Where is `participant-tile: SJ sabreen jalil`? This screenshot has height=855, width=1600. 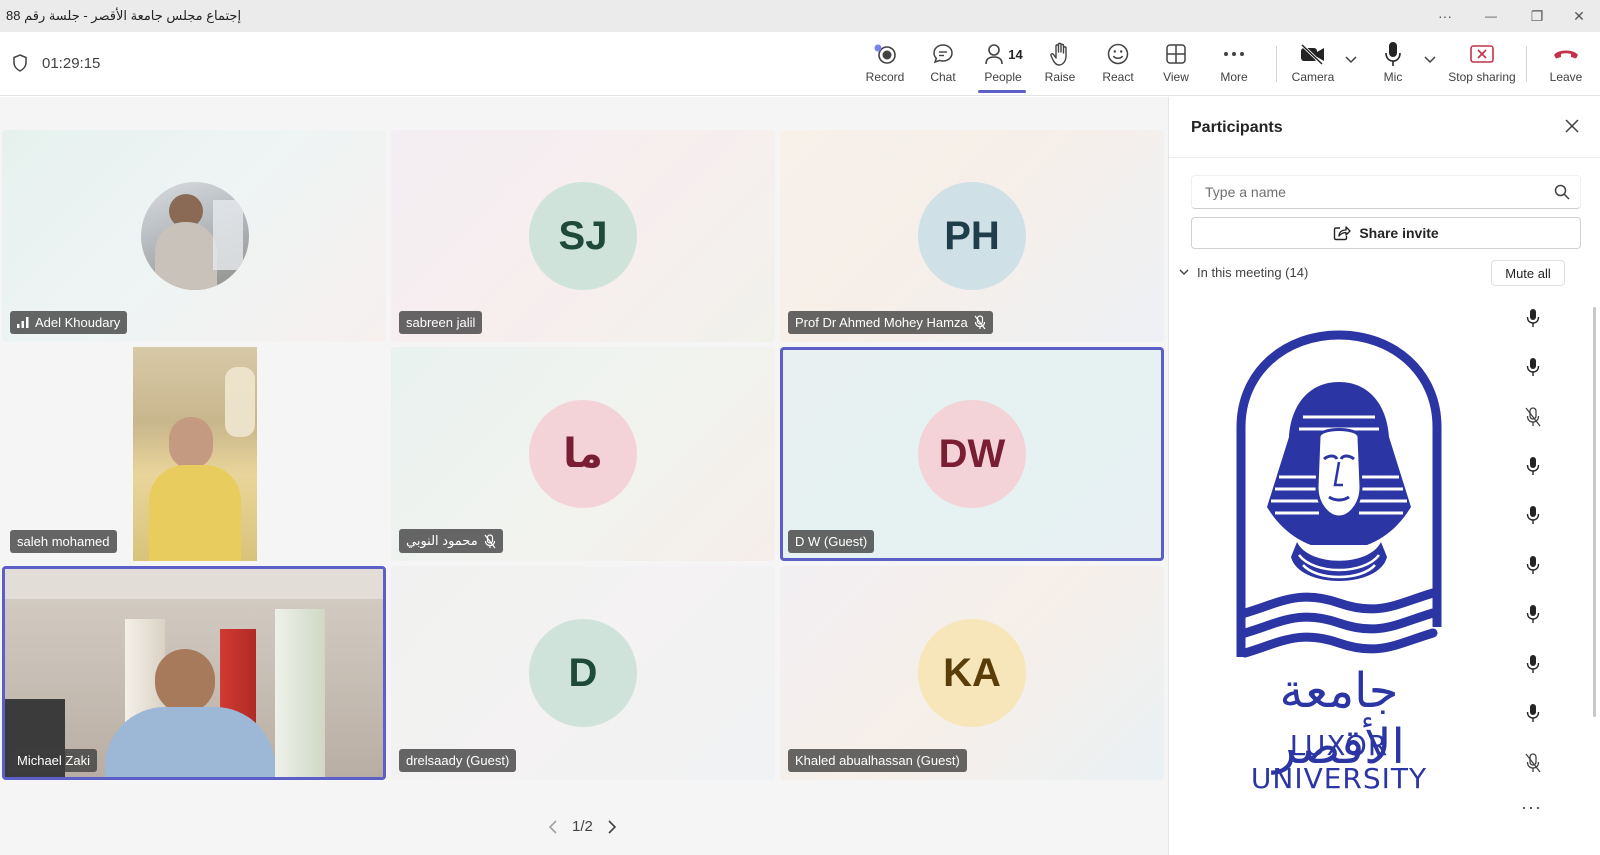 participant-tile: SJ sabreen jalil is located at coordinates (583, 236).